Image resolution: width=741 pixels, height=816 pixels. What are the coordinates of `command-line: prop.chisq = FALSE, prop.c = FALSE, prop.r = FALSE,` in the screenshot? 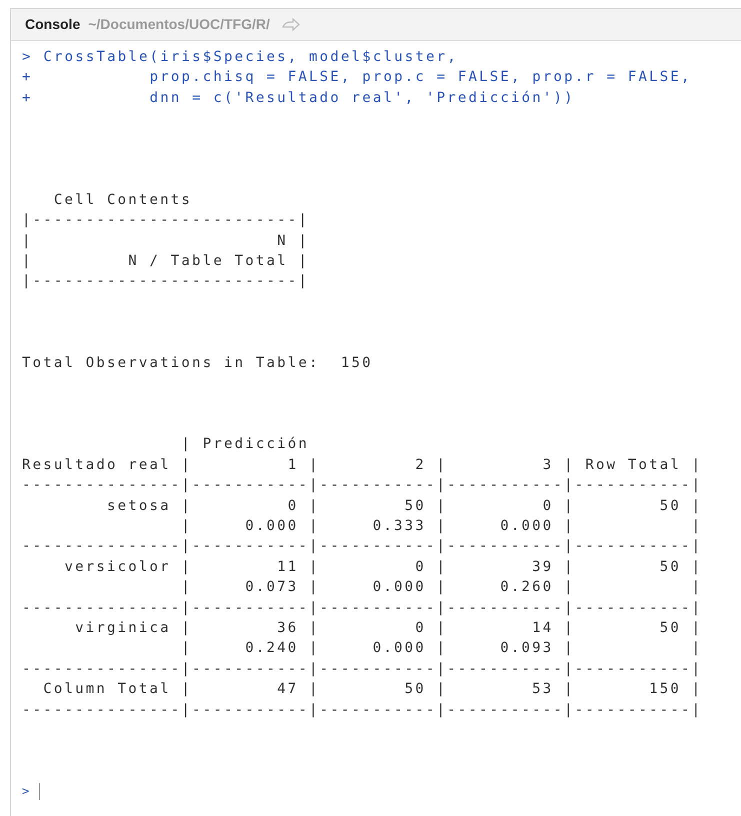 It's located at (420, 78).